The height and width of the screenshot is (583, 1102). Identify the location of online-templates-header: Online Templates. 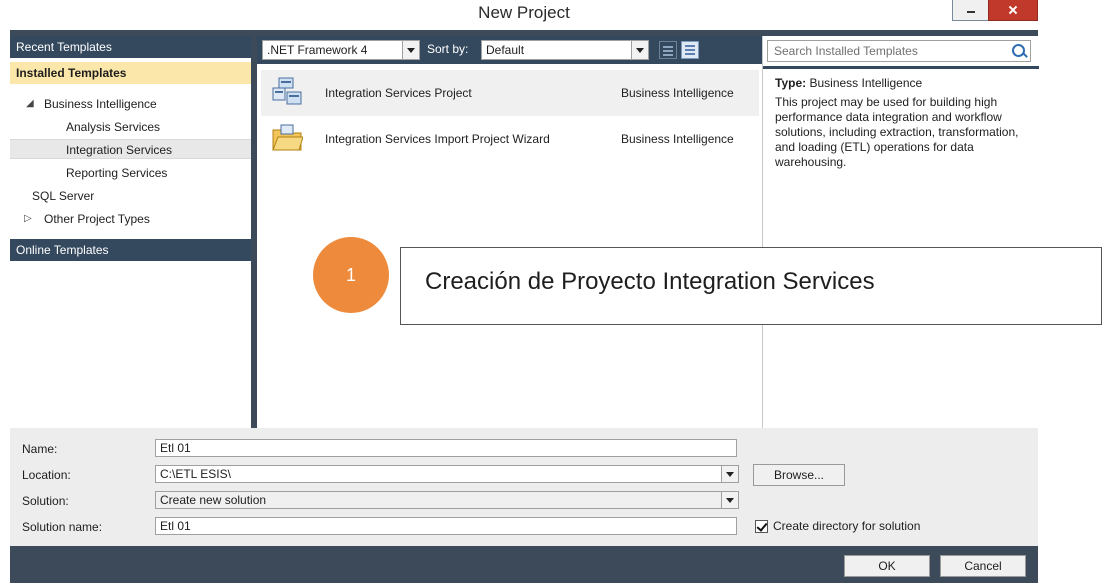
(130, 250).